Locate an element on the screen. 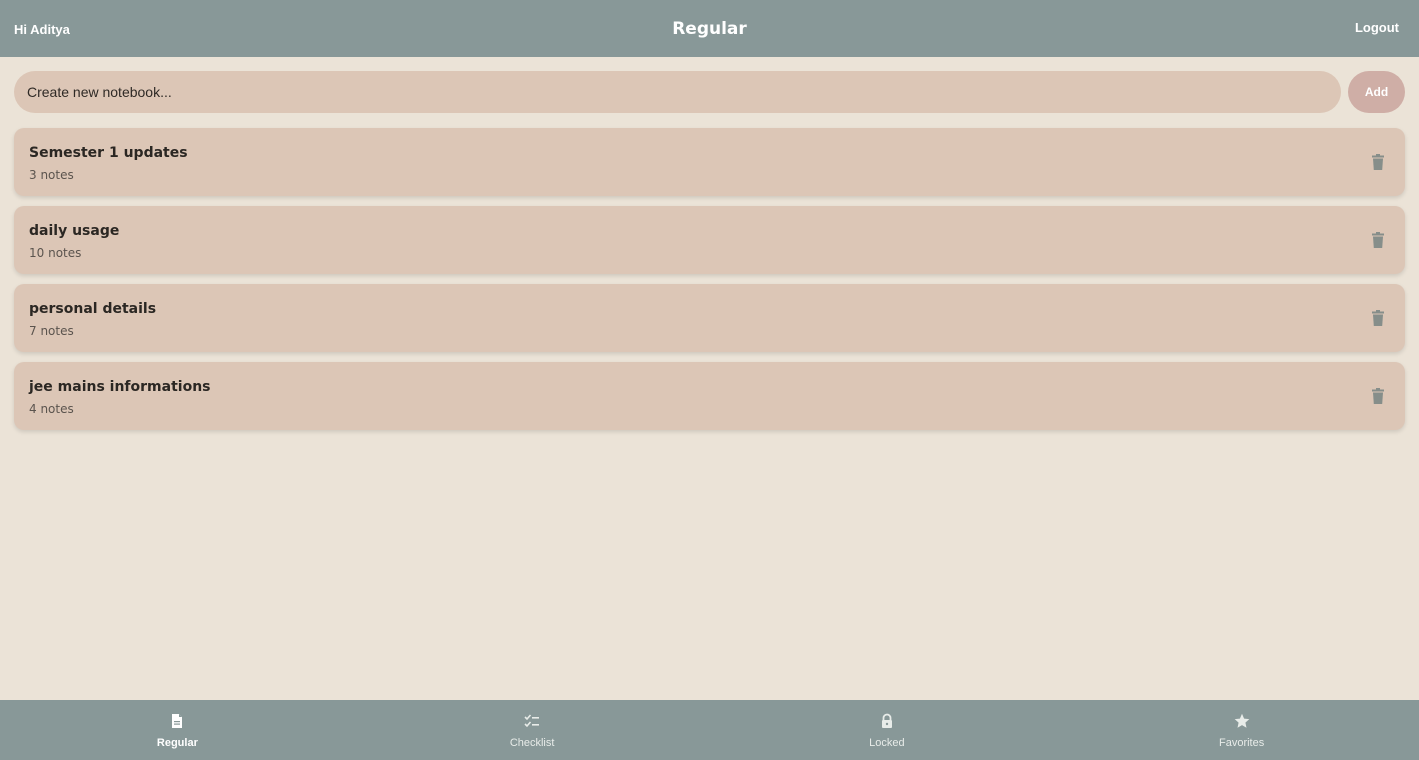  add-button: Add is located at coordinates (1376, 92).